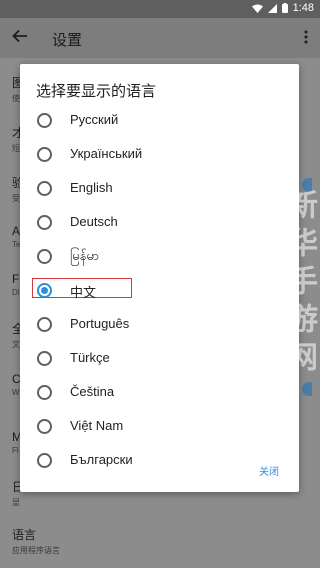 This screenshot has width=320, height=568. Describe the element at coordinates (159, 460) in the screenshot. I see `language-option: Български` at that location.